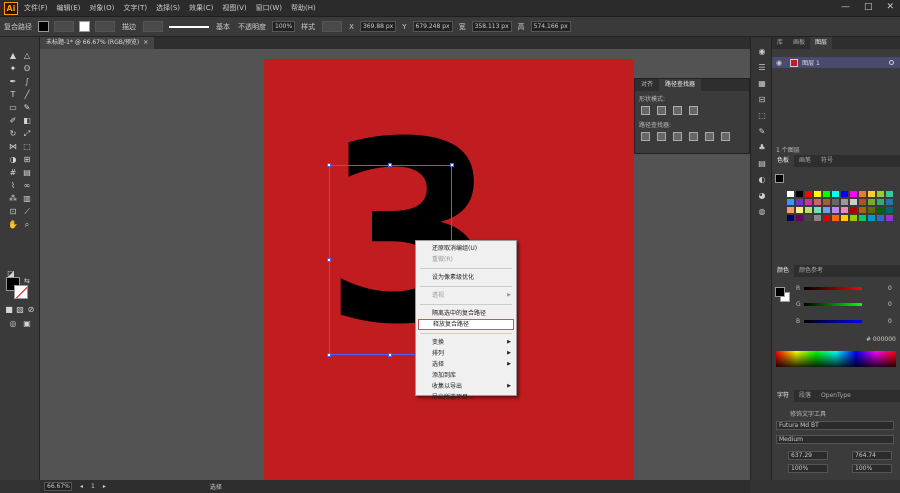  Describe the element at coordinates (27, 198) in the screenshot. I see `column-graph-tool-icon: ▥` at that location.